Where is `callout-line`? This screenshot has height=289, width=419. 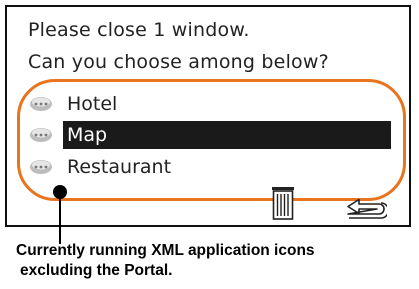
callout-line is located at coordinates (60, 221).